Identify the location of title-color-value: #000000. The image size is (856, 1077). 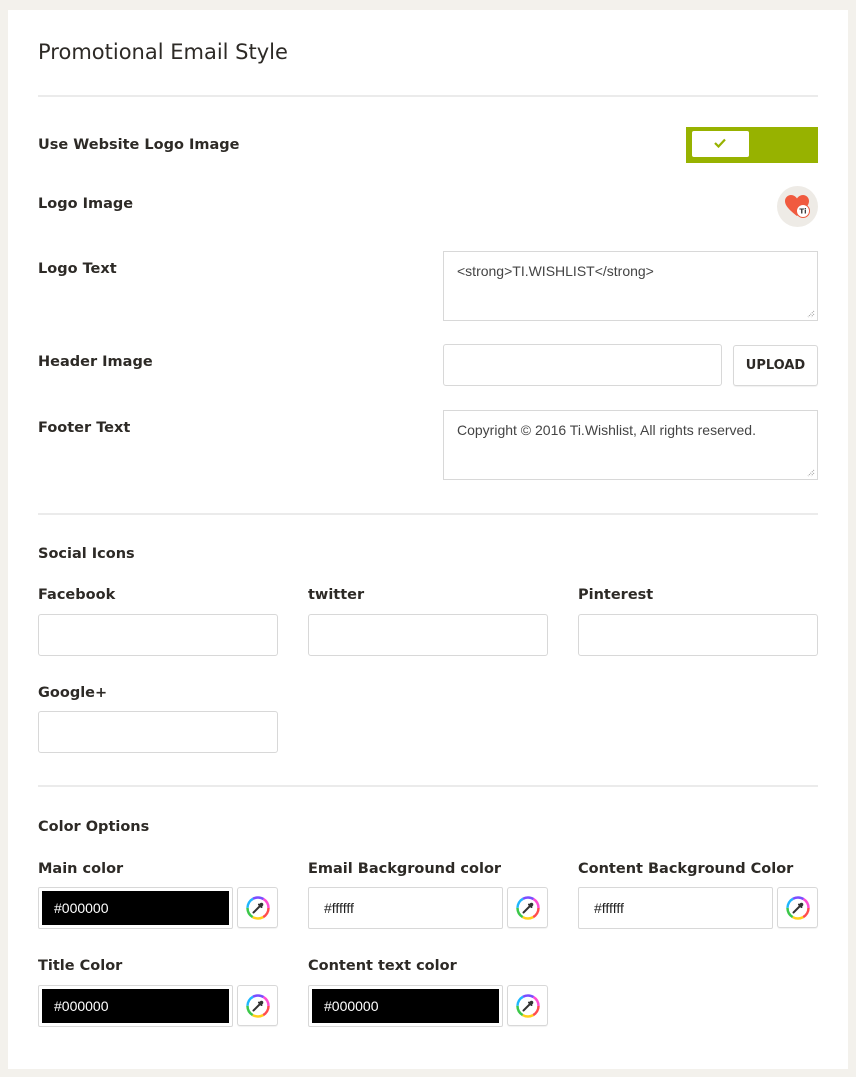
(135, 1006).